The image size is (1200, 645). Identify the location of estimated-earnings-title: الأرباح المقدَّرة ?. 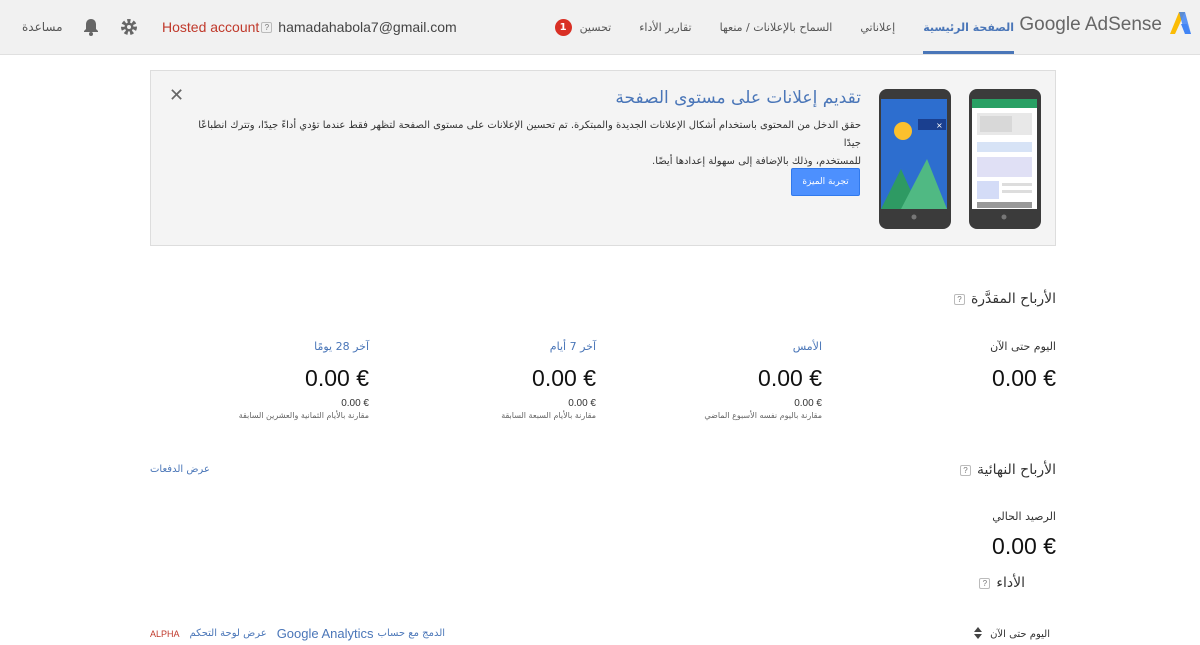
(1004, 299).